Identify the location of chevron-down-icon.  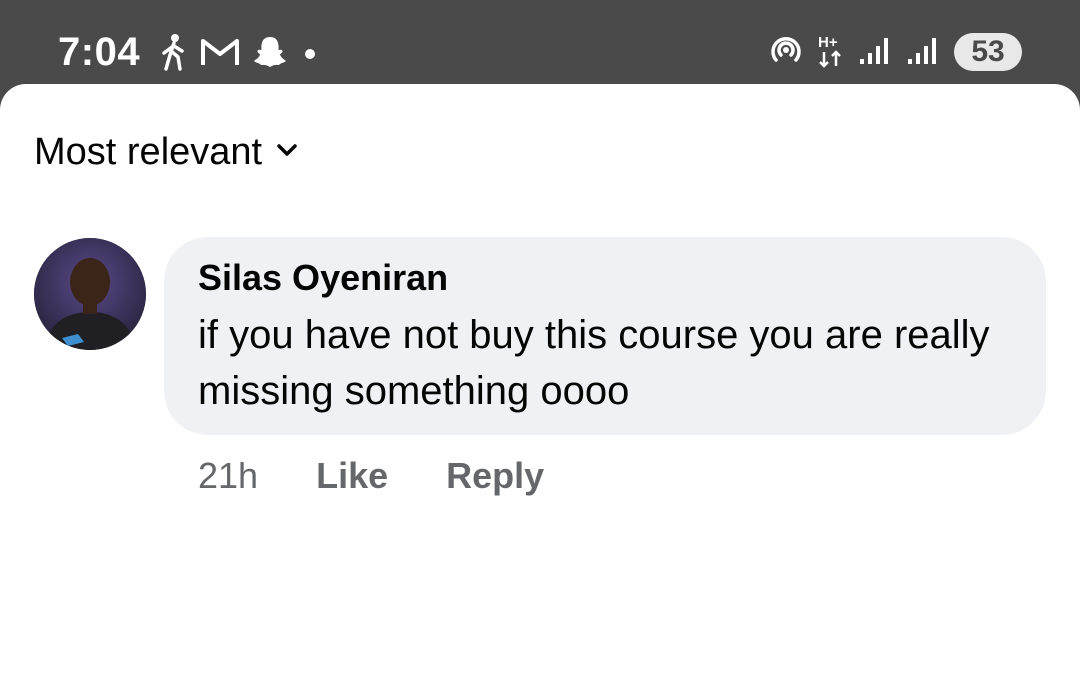
(287, 152).